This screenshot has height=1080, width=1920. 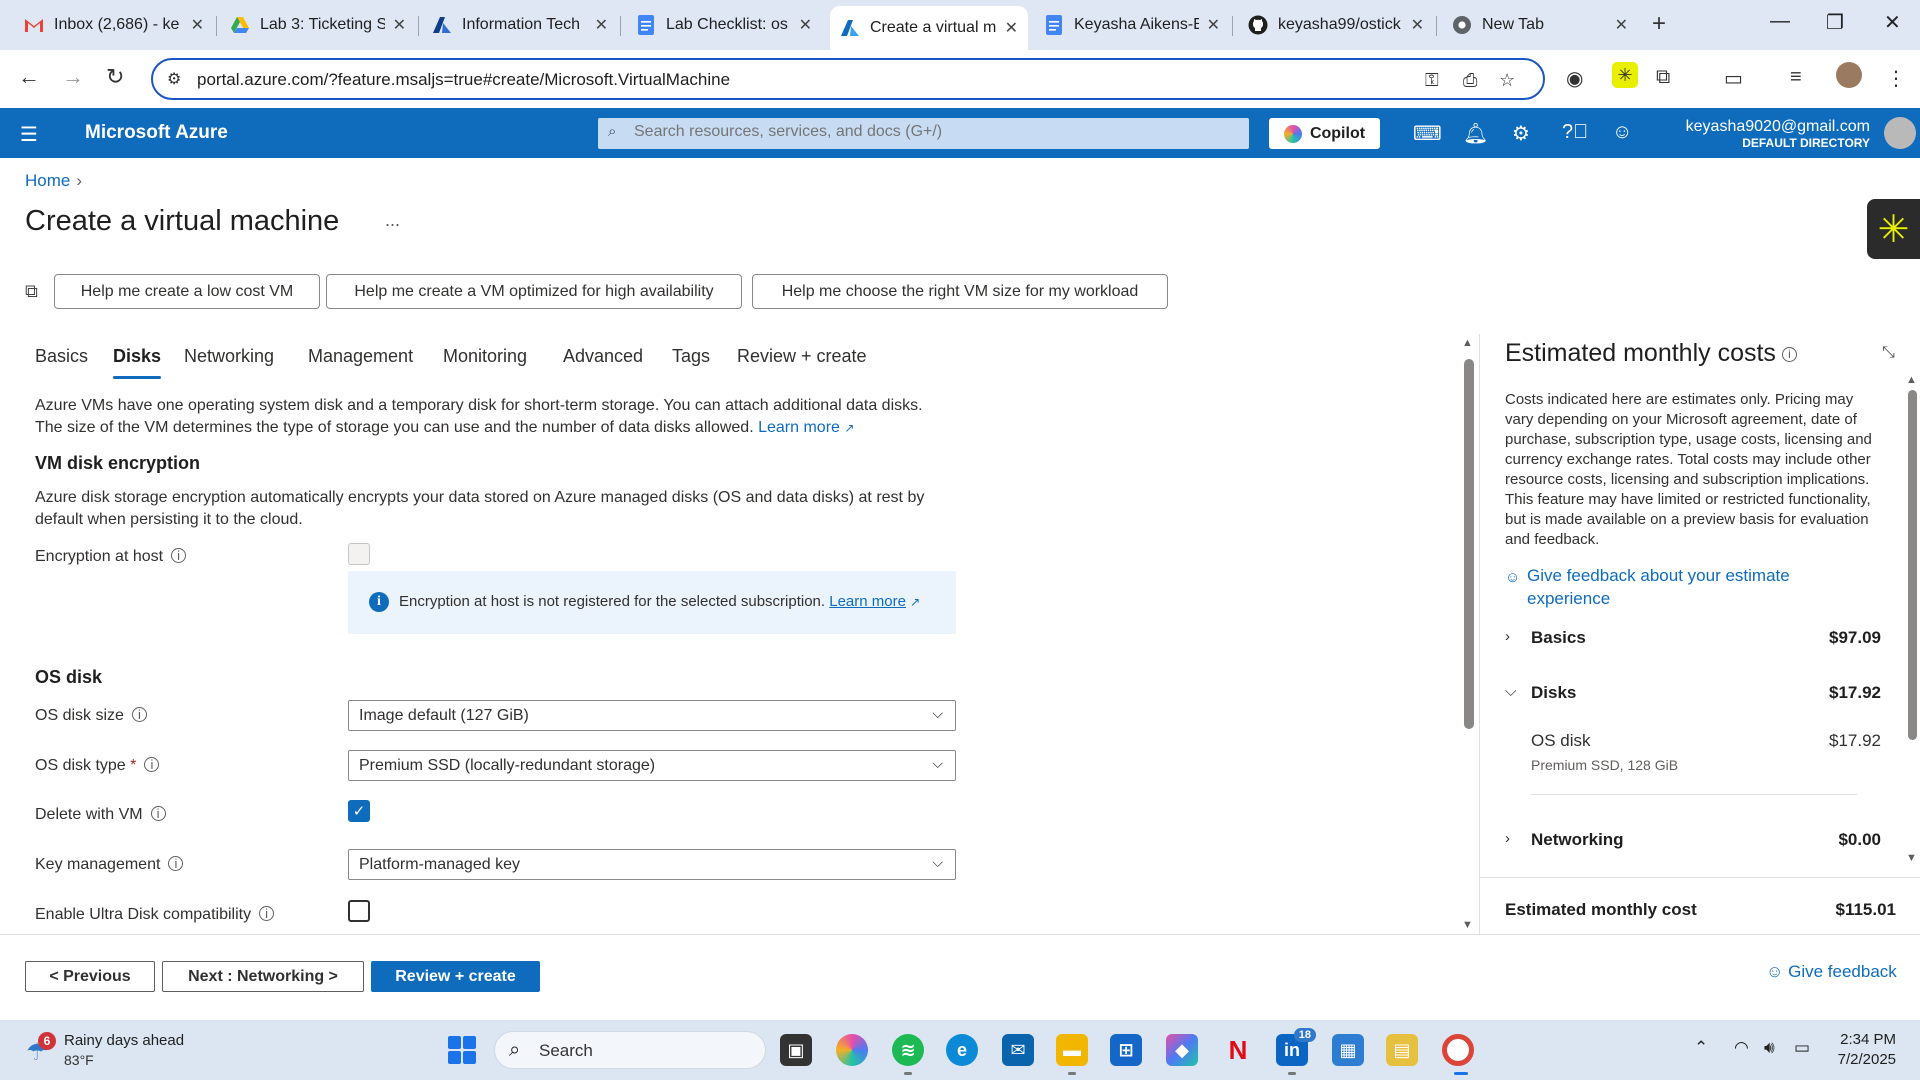 I want to click on breadcrumb-home: Home, so click(x=47, y=180).